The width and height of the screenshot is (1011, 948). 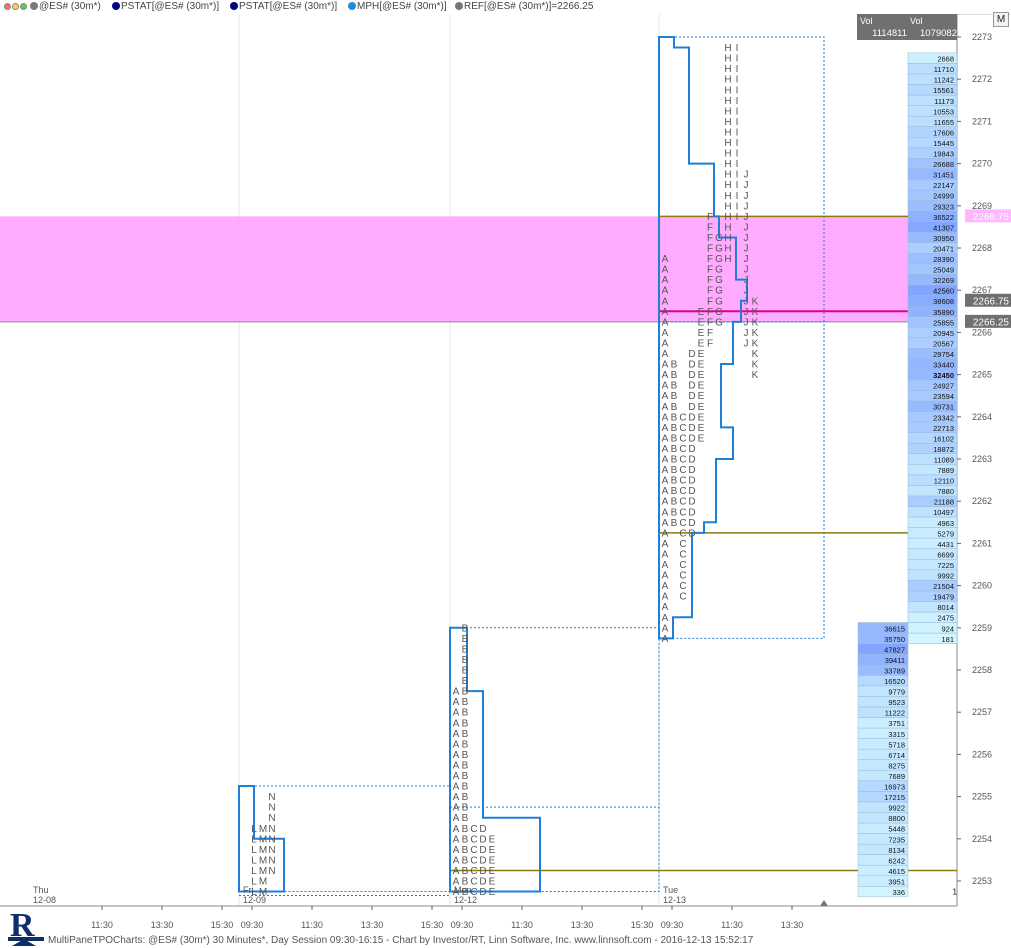 I want to click on volume-value: 36615, so click(x=894, y=628).